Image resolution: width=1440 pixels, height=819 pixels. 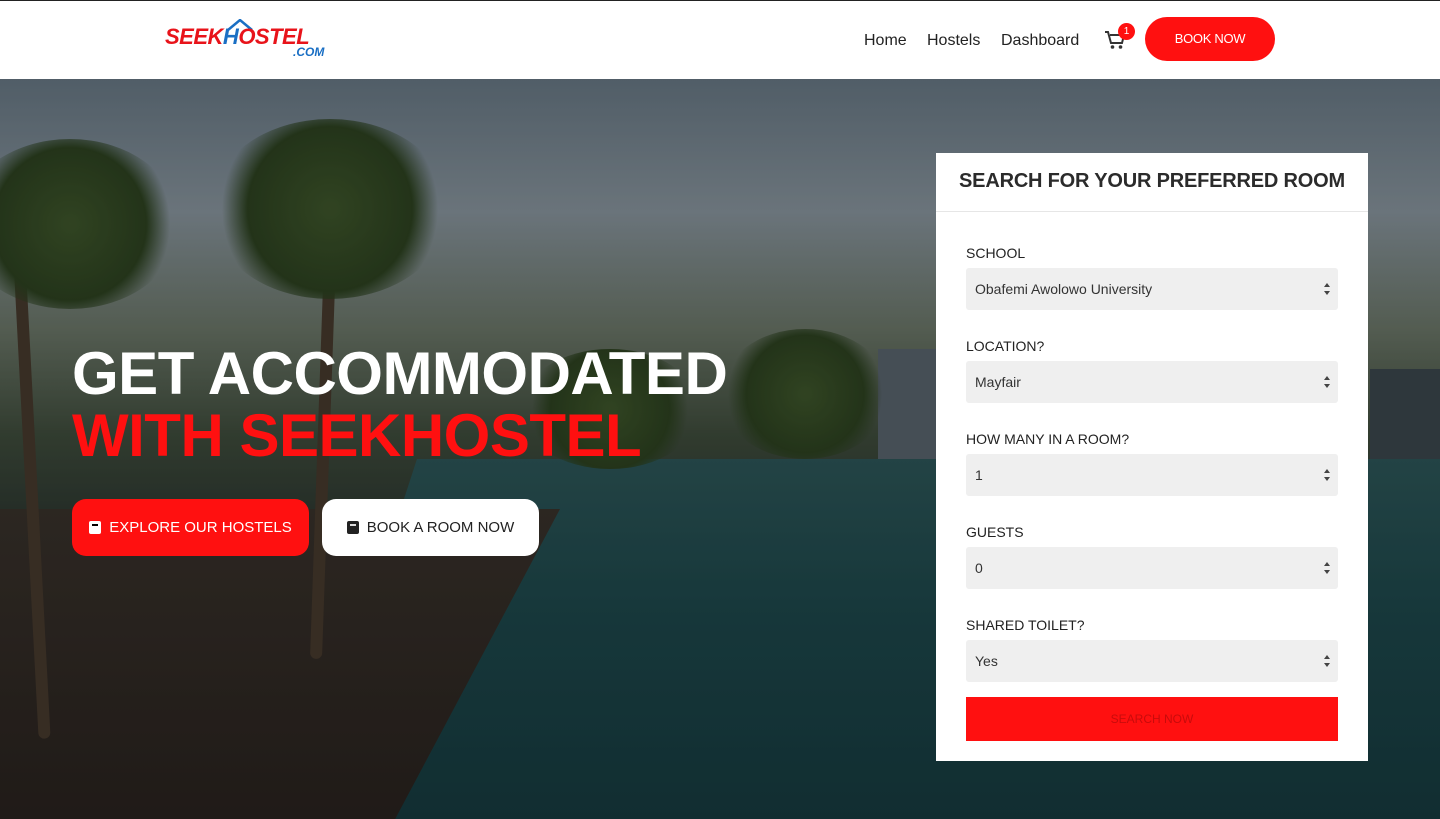 What do you see at coordinates (440, 527) in the screenshot?
I see `book-room-now-label: BOOK A ROOM NOW` at bounding box center [440, 527].